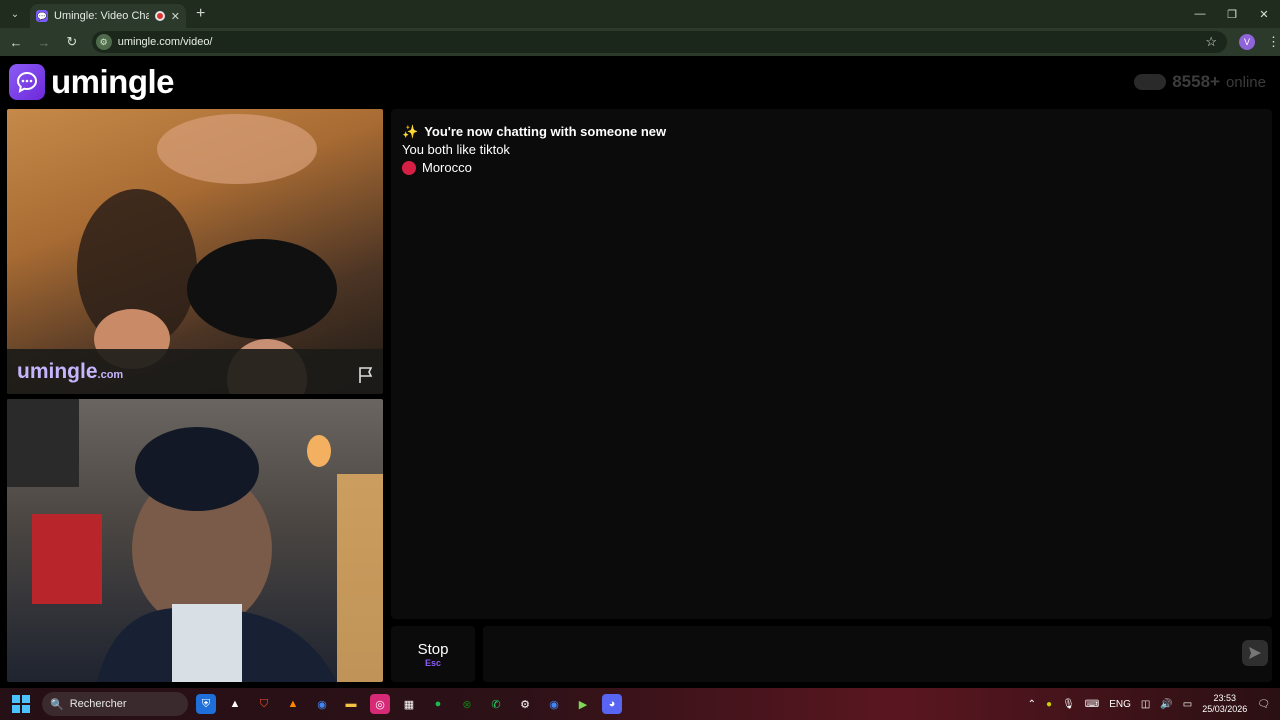 The width and height of the screenshot is (1280, 720). I want to click on local-video-frame, so click(195, 540).